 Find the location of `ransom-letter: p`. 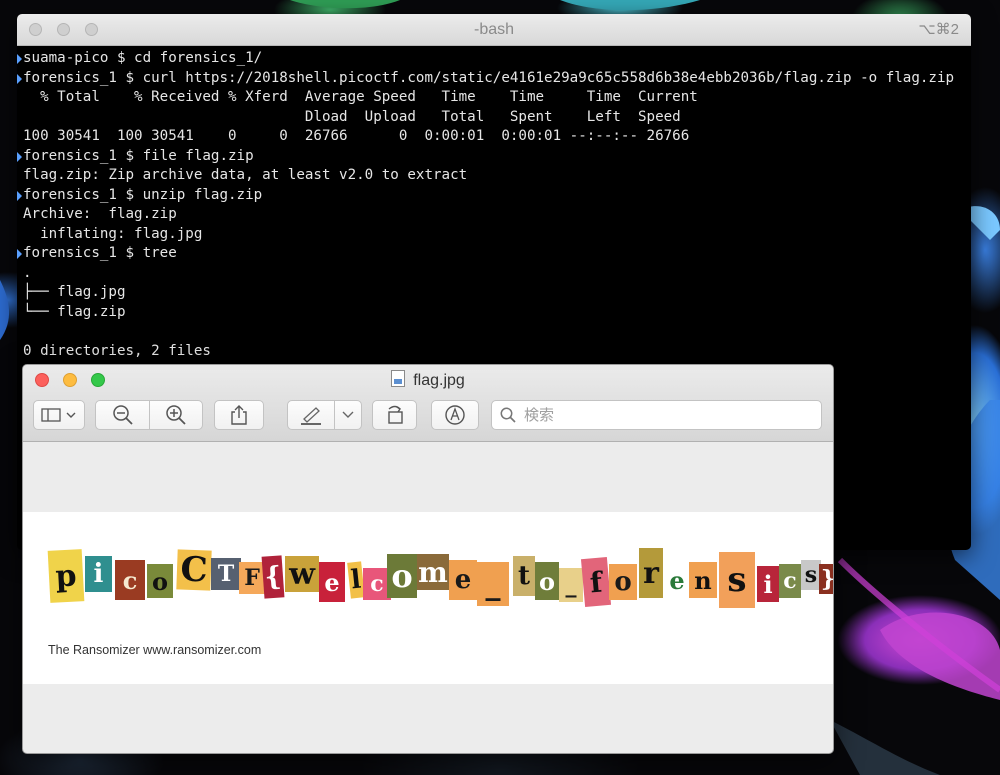

ransom-letter: p is located at coordinates (66, 576).